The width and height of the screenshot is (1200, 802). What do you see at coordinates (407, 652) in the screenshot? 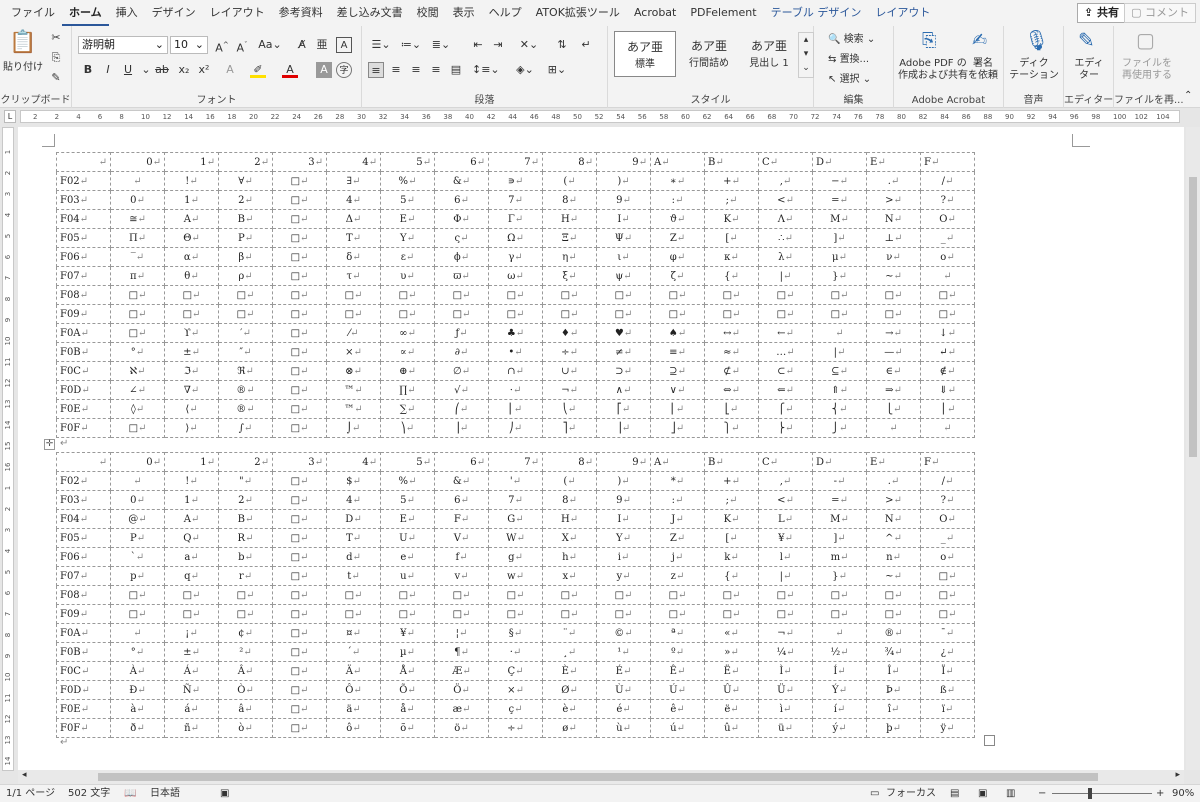
I see `char-cell: µ↵` at bounding box center [407, 652].